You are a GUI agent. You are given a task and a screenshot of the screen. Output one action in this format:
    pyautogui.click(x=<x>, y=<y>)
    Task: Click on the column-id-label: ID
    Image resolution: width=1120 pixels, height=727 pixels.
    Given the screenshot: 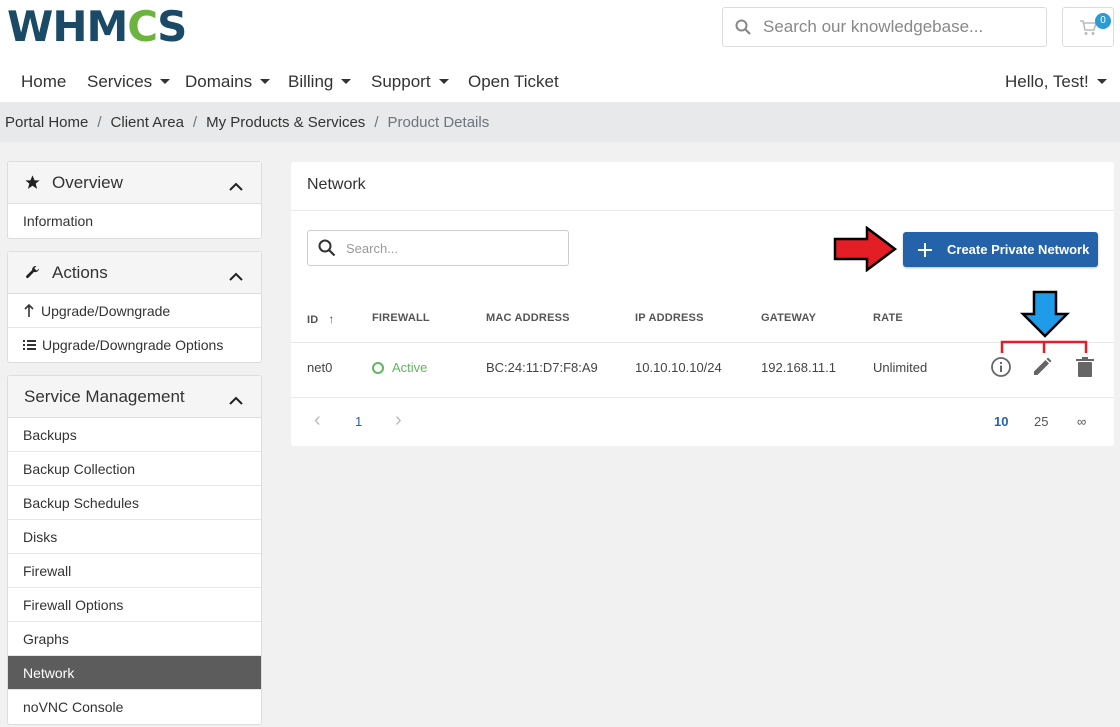 What is the action you would take?
    pyautogui.click(x=313, y=320)
    